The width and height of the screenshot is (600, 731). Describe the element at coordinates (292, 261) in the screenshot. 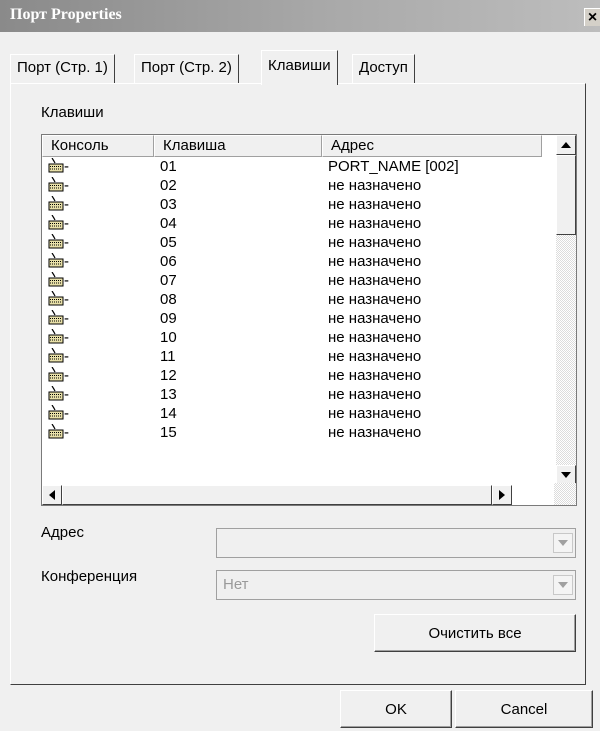

I see `table-row: - 06 не назначено` at that location.